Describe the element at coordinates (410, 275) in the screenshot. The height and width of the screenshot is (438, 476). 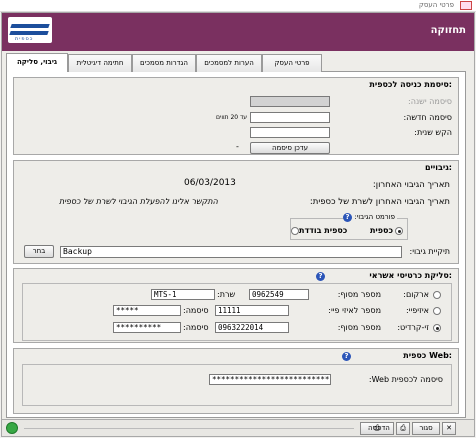
I see `card-clearing-title: סליקת כרטיסי אשראי:` at that location.